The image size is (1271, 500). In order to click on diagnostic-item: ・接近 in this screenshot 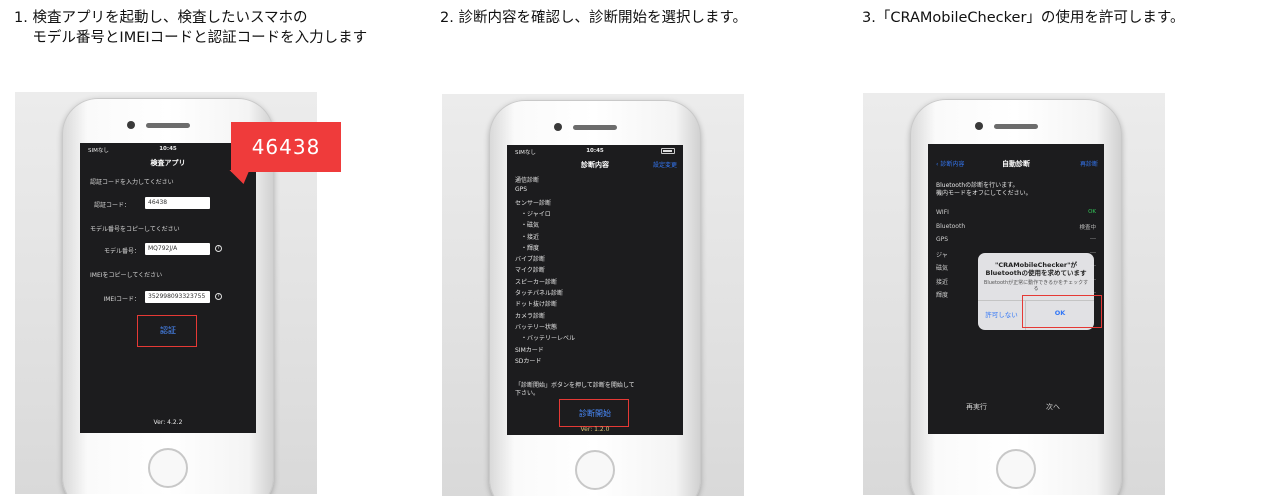, I will do `click(530, 237)`.